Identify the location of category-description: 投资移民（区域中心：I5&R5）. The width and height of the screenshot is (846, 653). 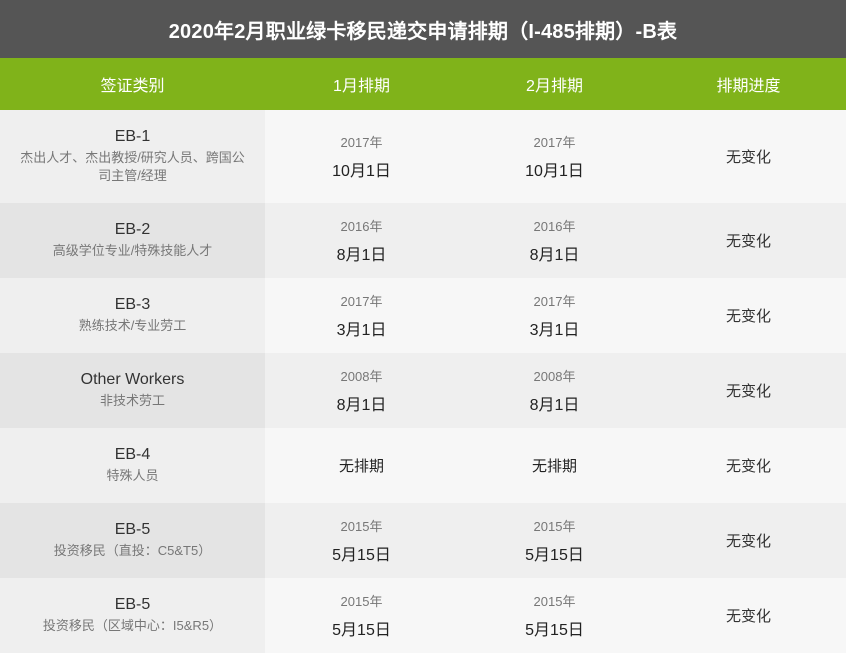
(132, 625).